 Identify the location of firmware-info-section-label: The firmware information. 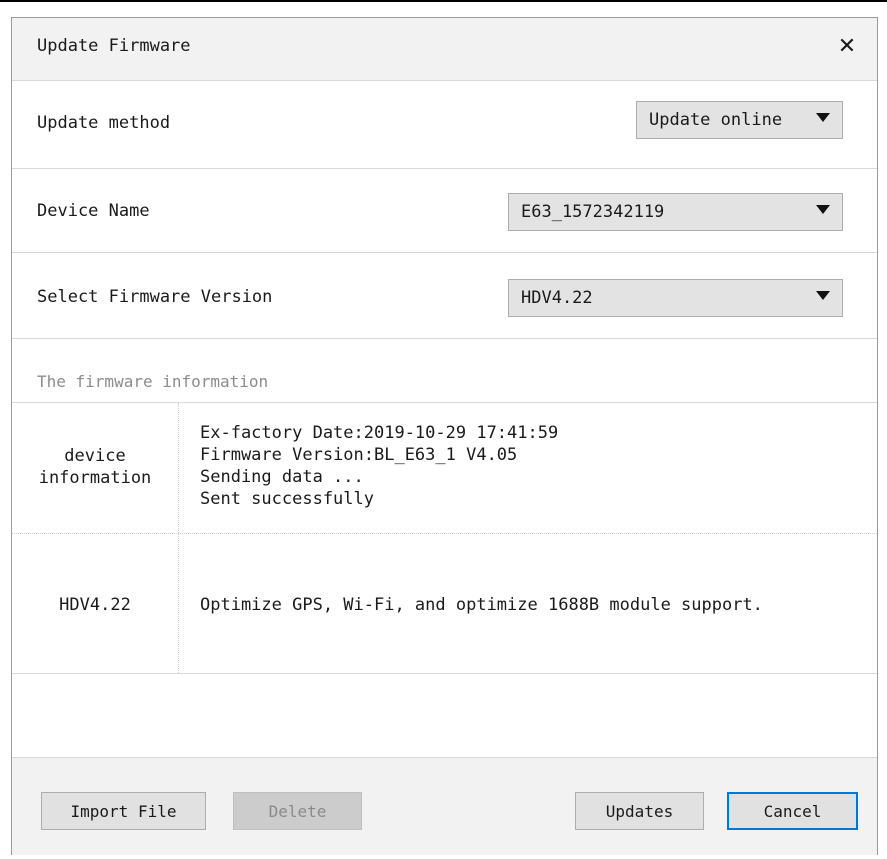
(153, 381).